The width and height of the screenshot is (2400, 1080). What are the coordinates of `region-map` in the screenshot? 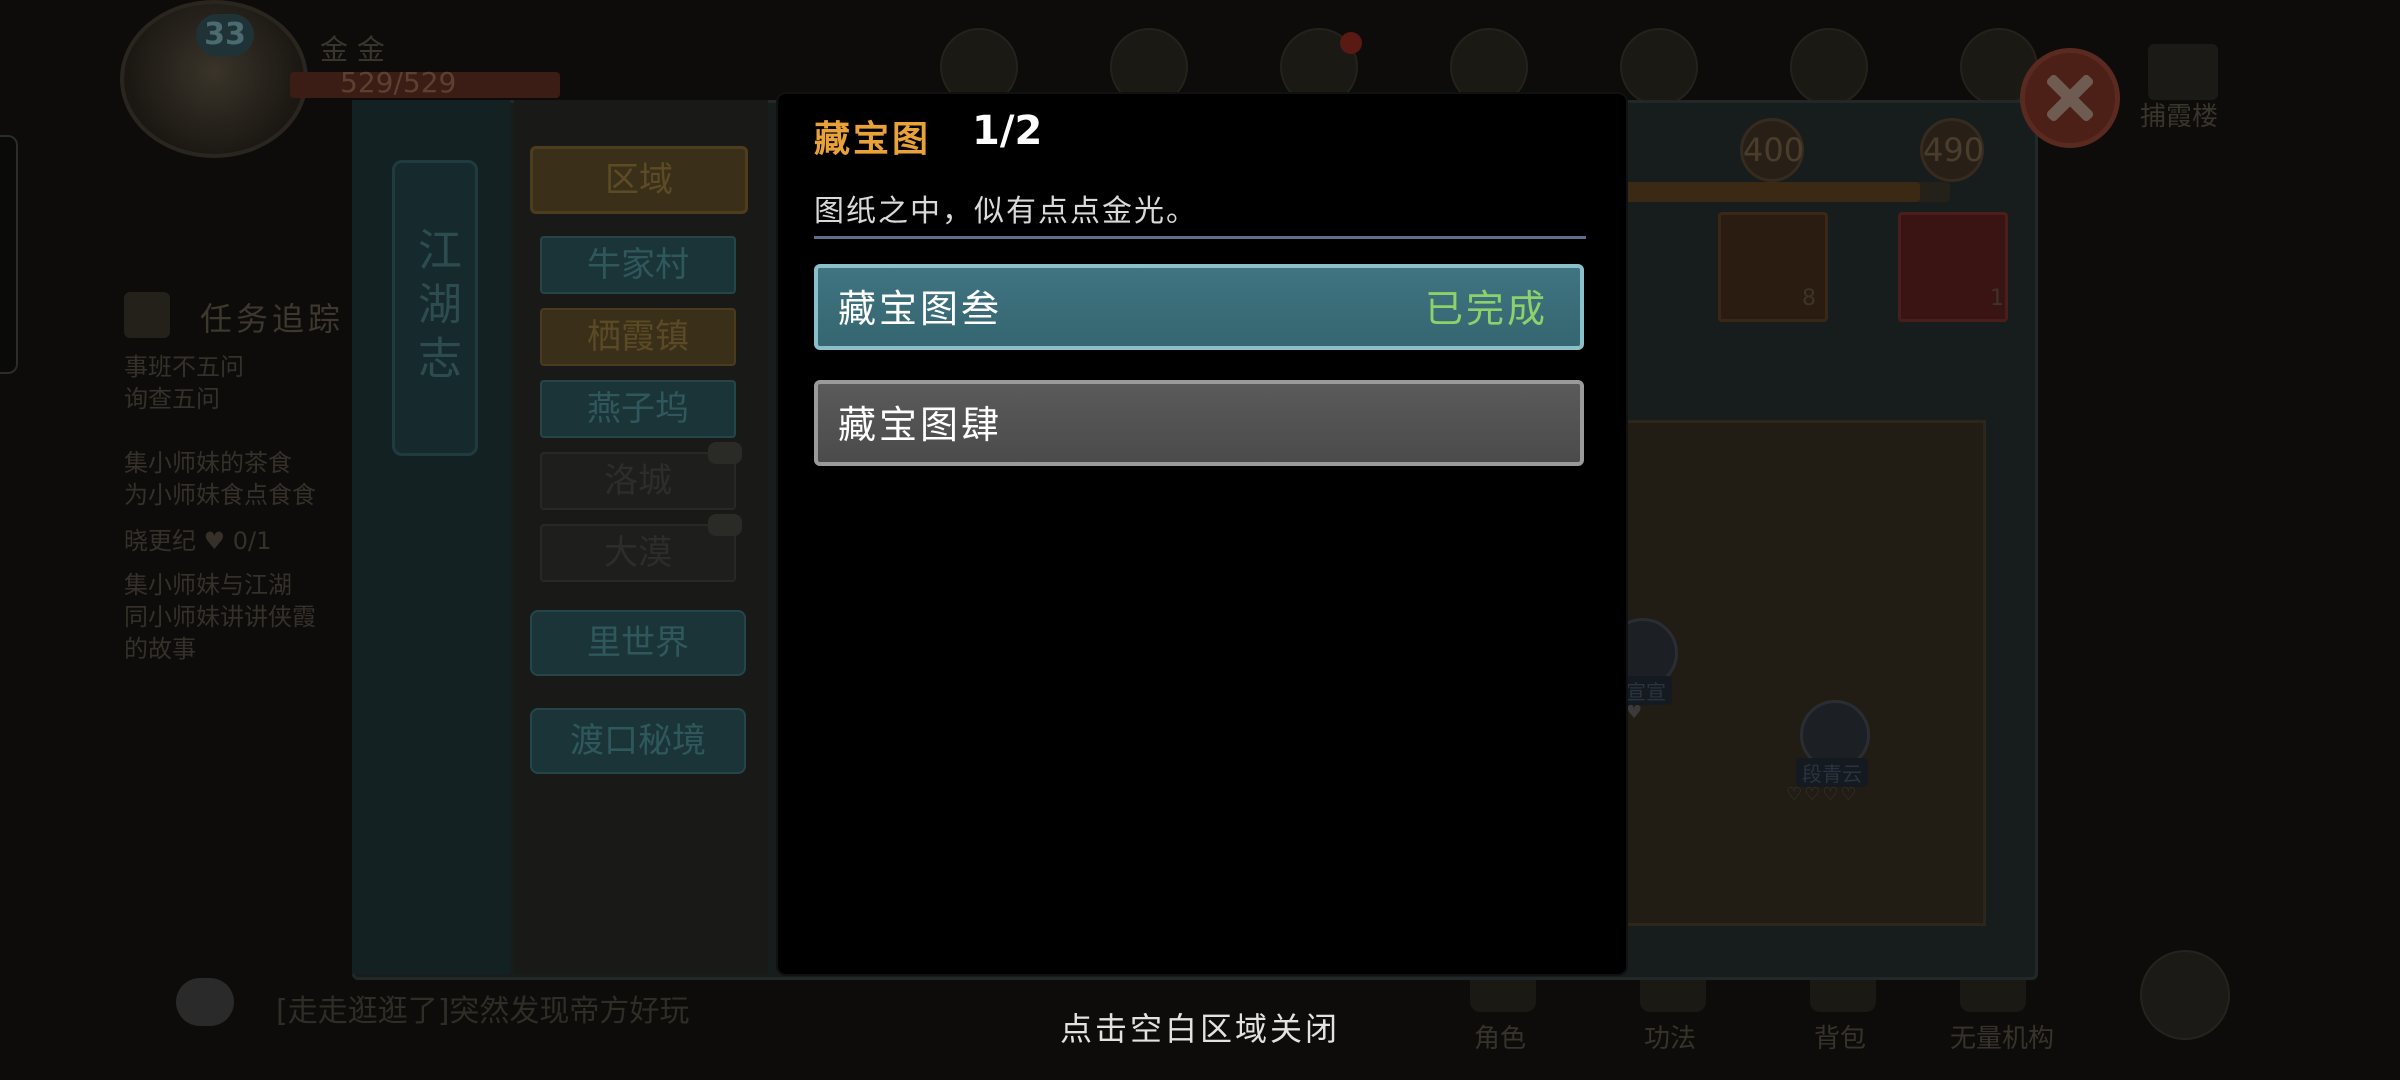 It's located at (1803, 673).